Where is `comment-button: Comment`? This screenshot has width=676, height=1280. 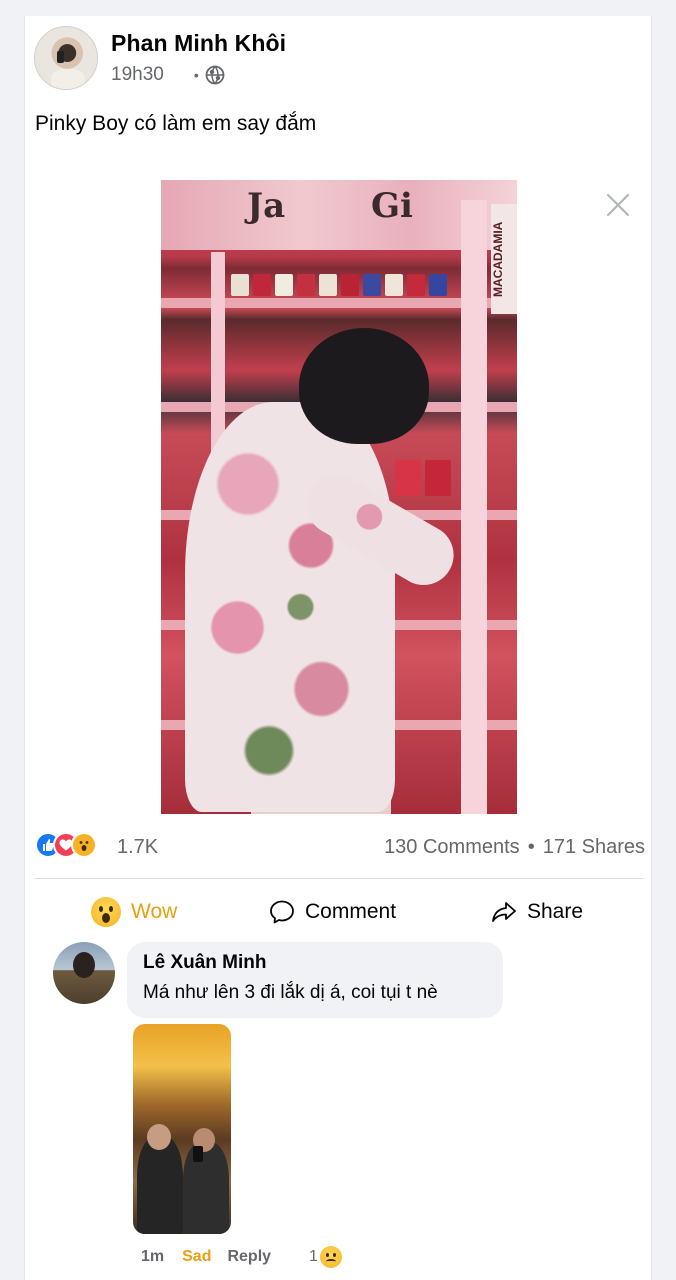 comment-button: Comment is located at coordinates (332, 912).